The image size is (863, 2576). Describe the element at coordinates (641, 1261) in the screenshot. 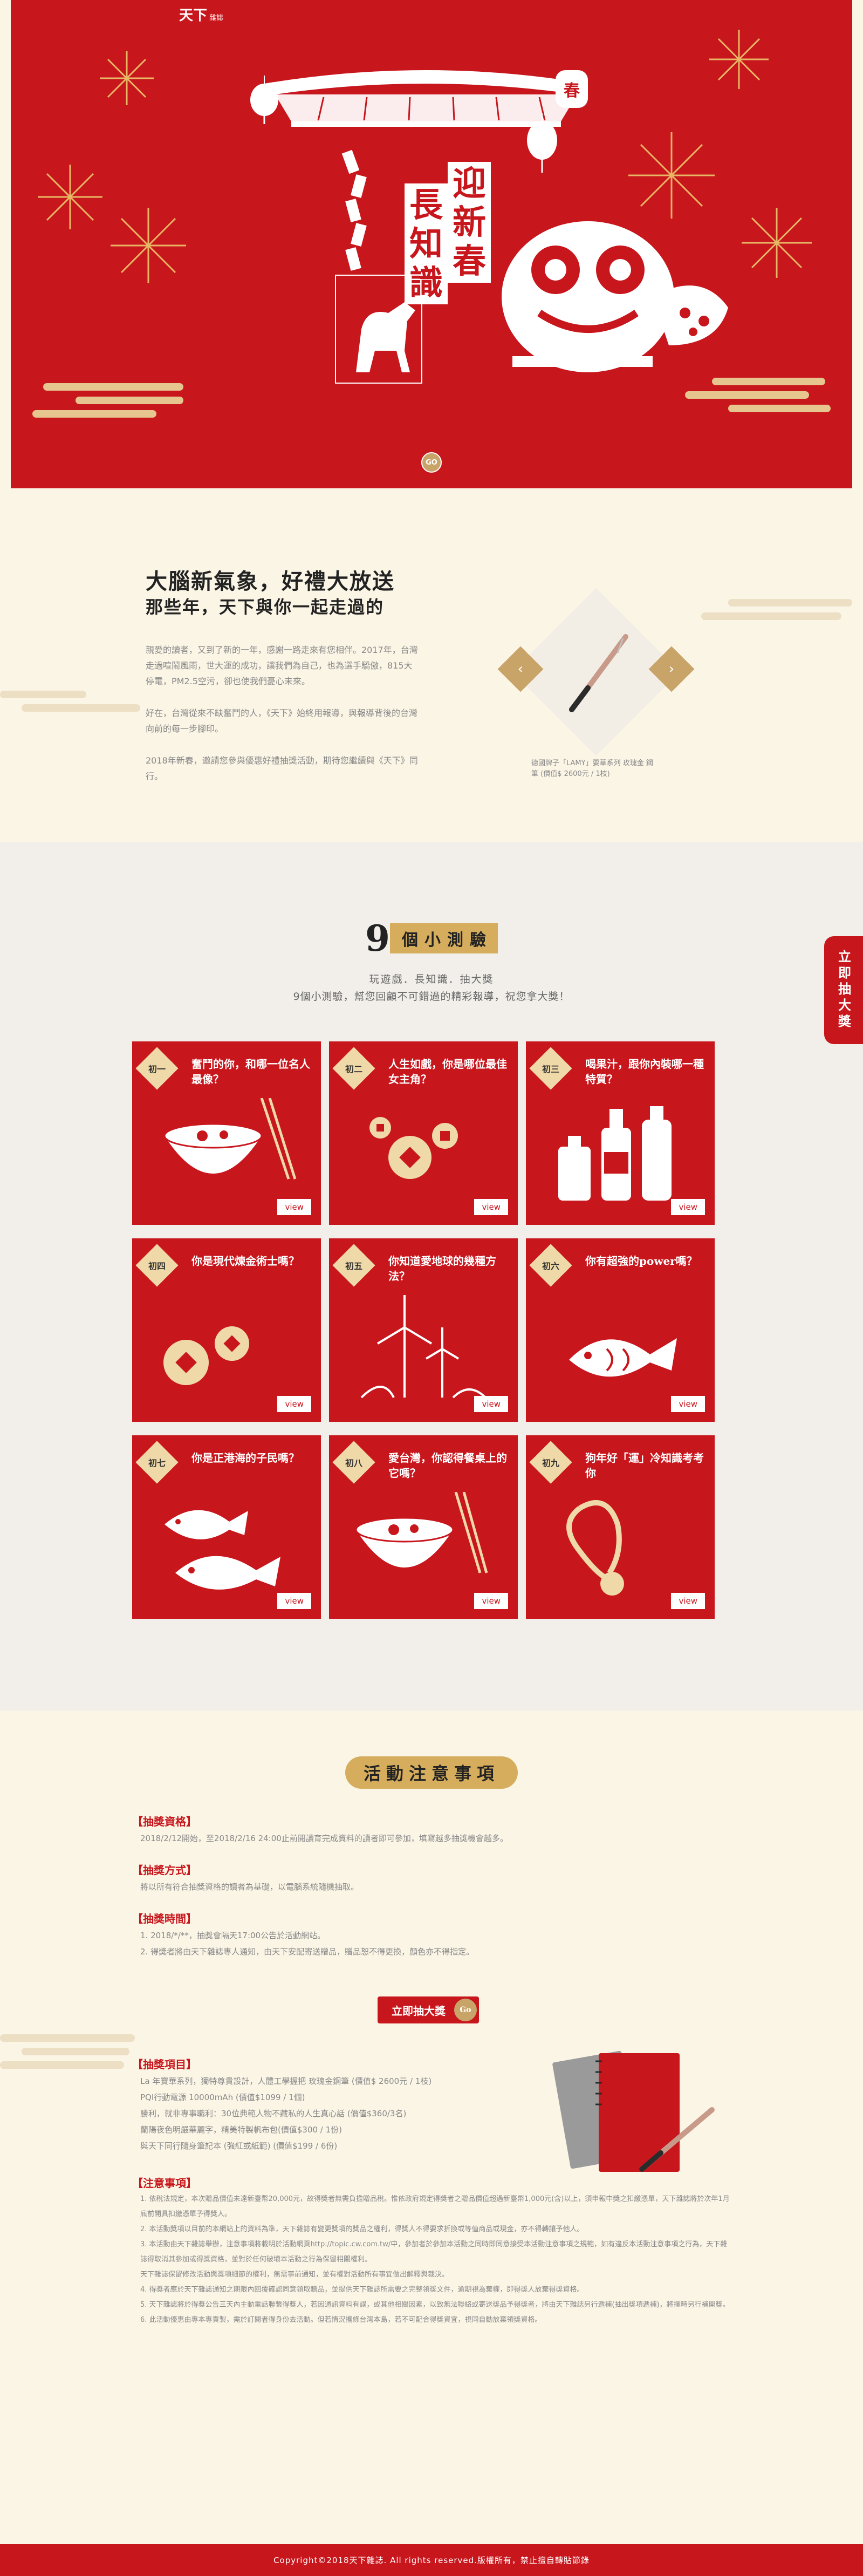

I see `quiz-question: 你有超強的power嗎？` at that location.